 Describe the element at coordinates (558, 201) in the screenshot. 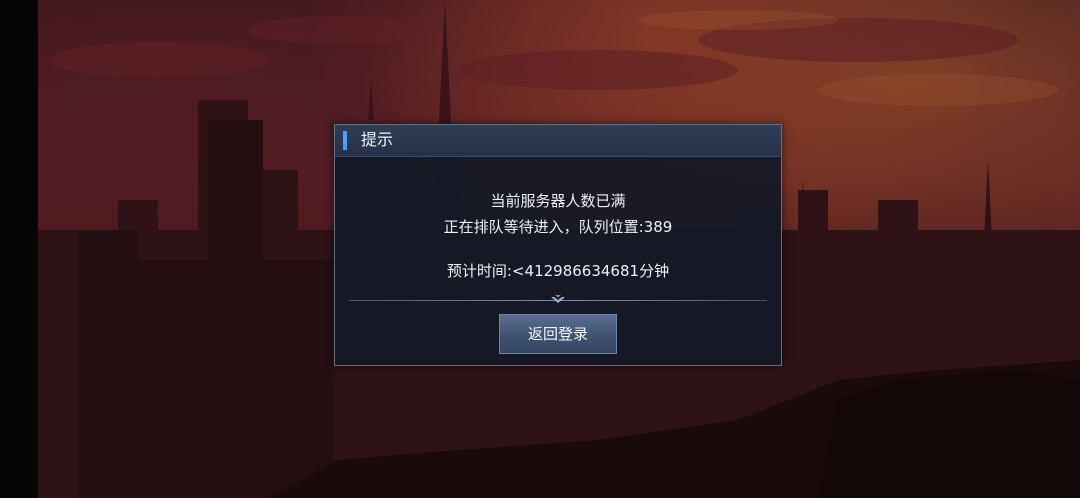

I see `server-full-message: 当前服务器人数已满` at that location.